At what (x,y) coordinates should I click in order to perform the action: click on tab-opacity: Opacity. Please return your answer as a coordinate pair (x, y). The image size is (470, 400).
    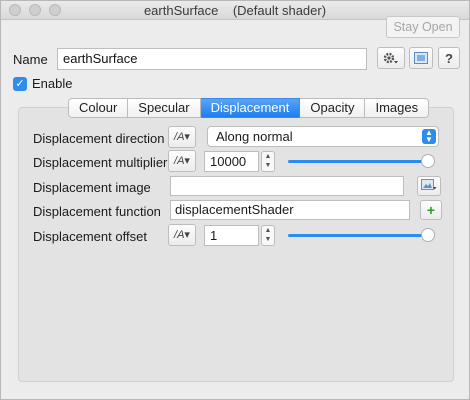
    Looking at the image, I should click on (333, 108).